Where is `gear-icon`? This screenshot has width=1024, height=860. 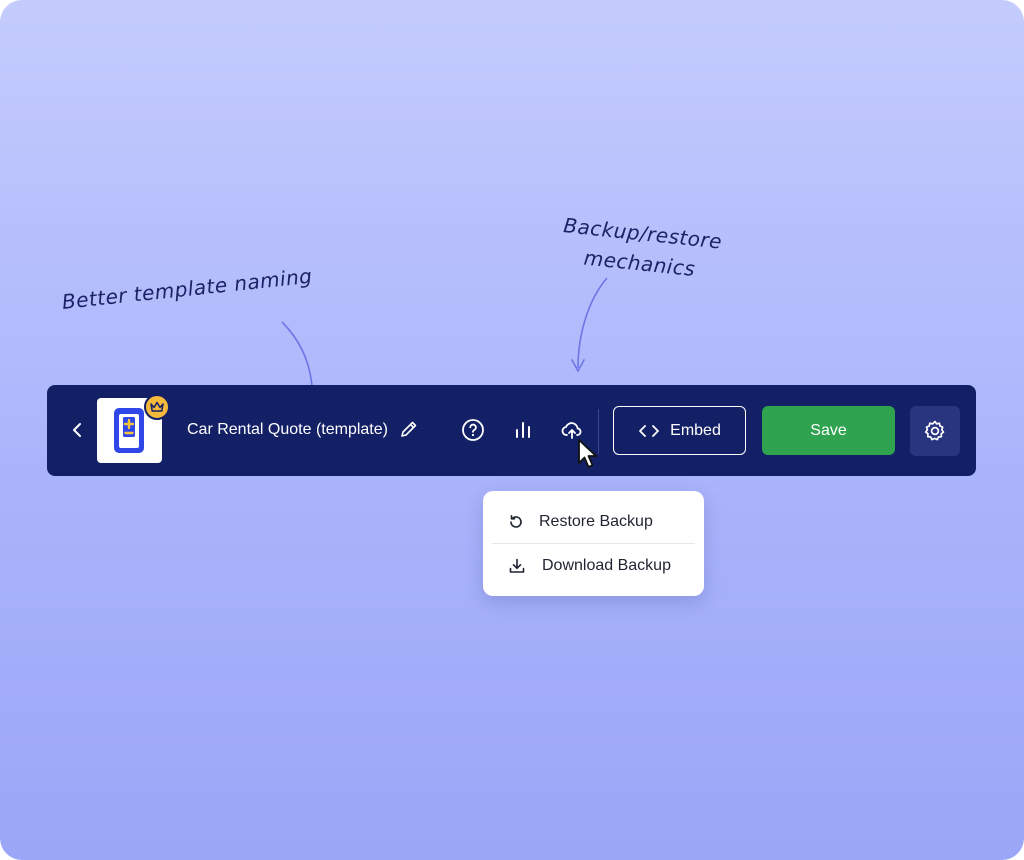 gear-icon is located at coordinates (934, 430).